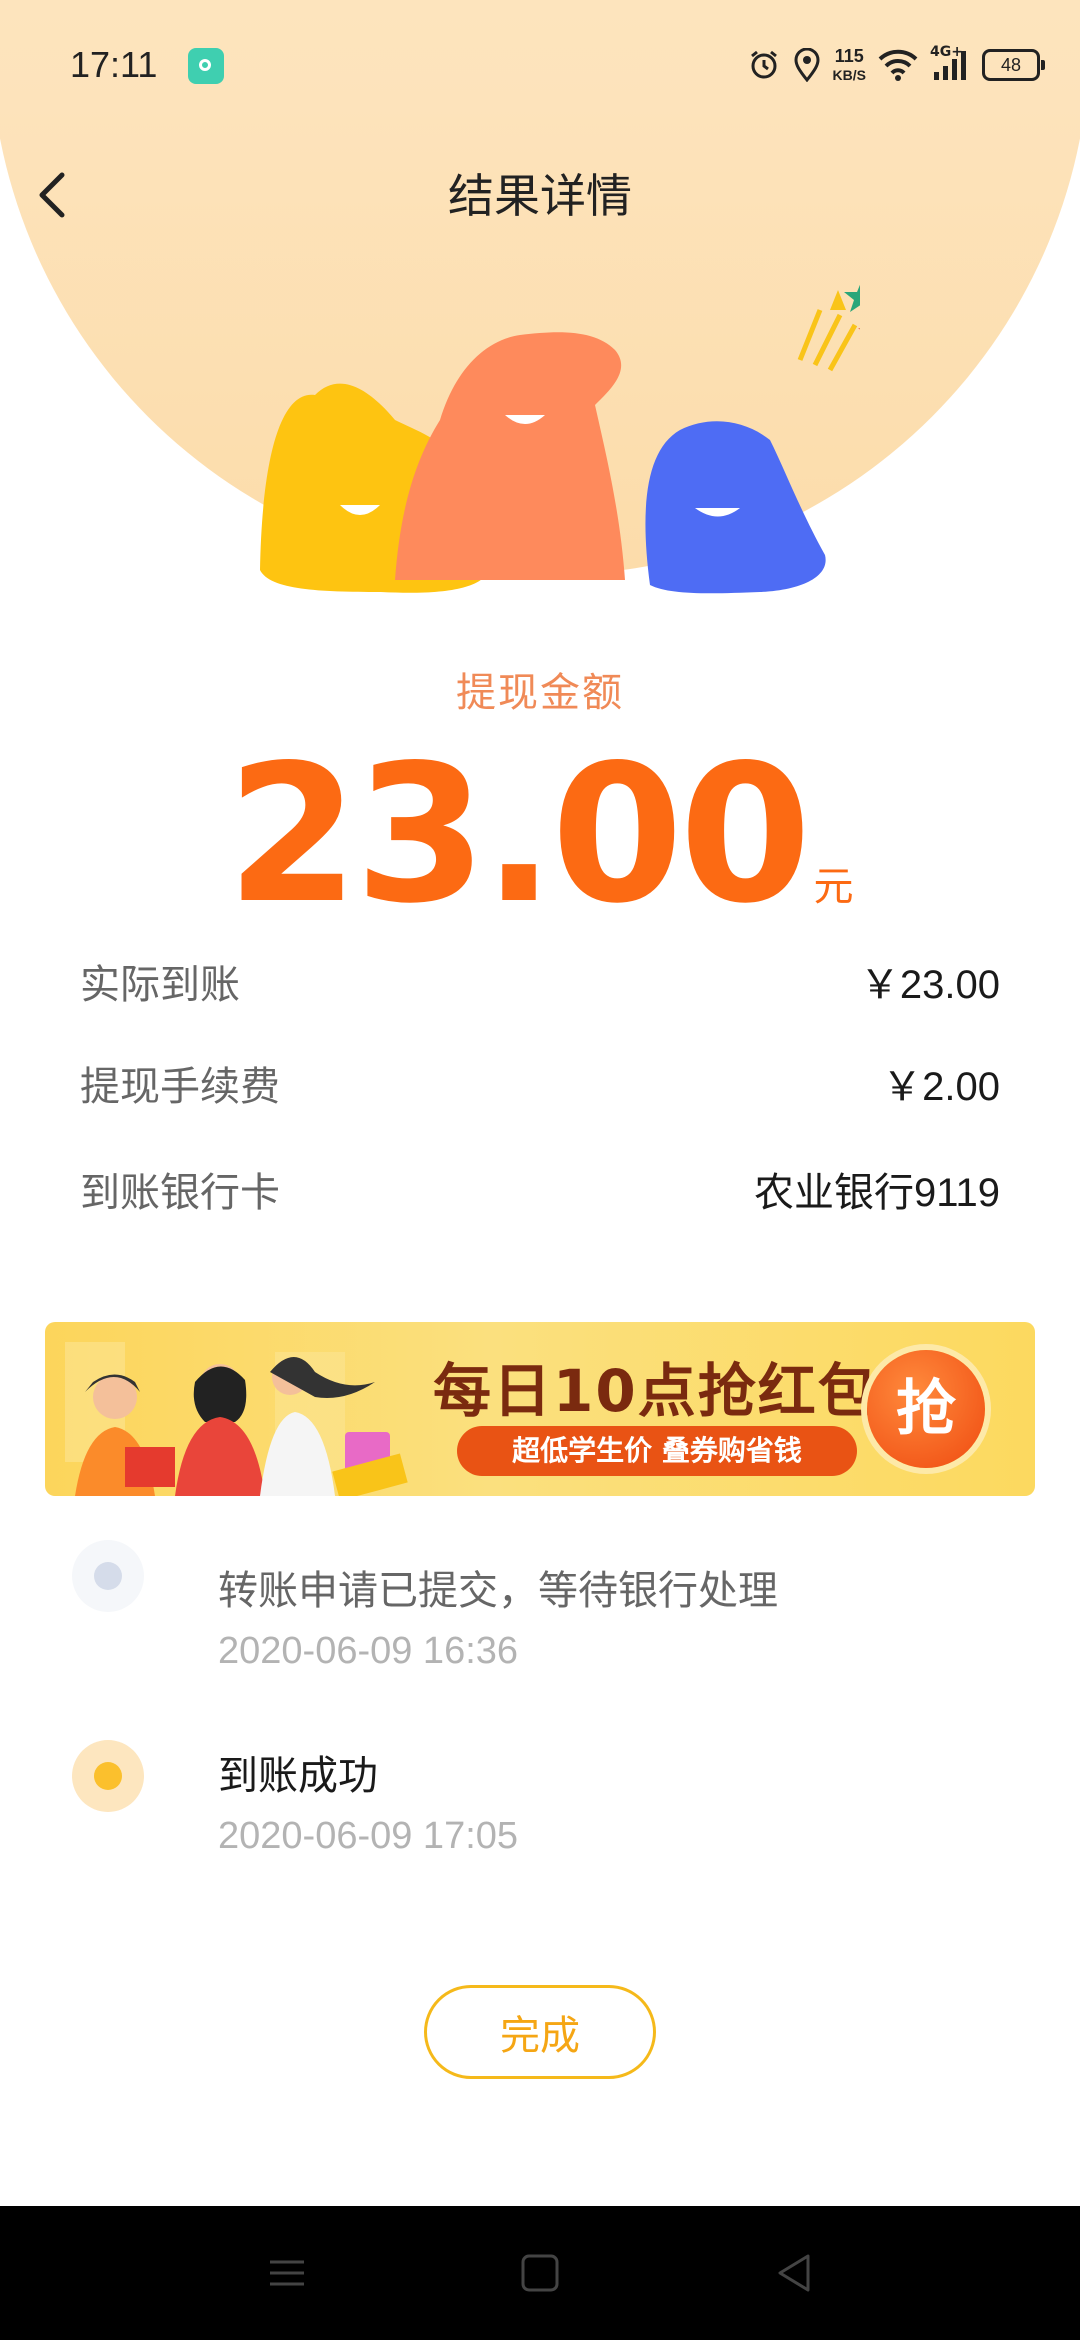 This screenshot has height=2340, width=1080. I want to click on status-bar: 17:11 115 KB/S 4G+ 48, so click(540, 65).